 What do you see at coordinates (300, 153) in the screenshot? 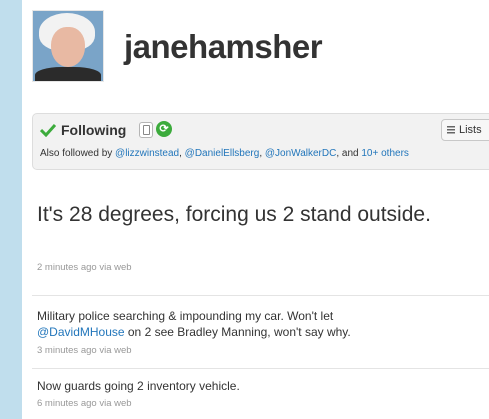
I see `follower-link: @JonWalkerDC` at bounding box center [300, 153].